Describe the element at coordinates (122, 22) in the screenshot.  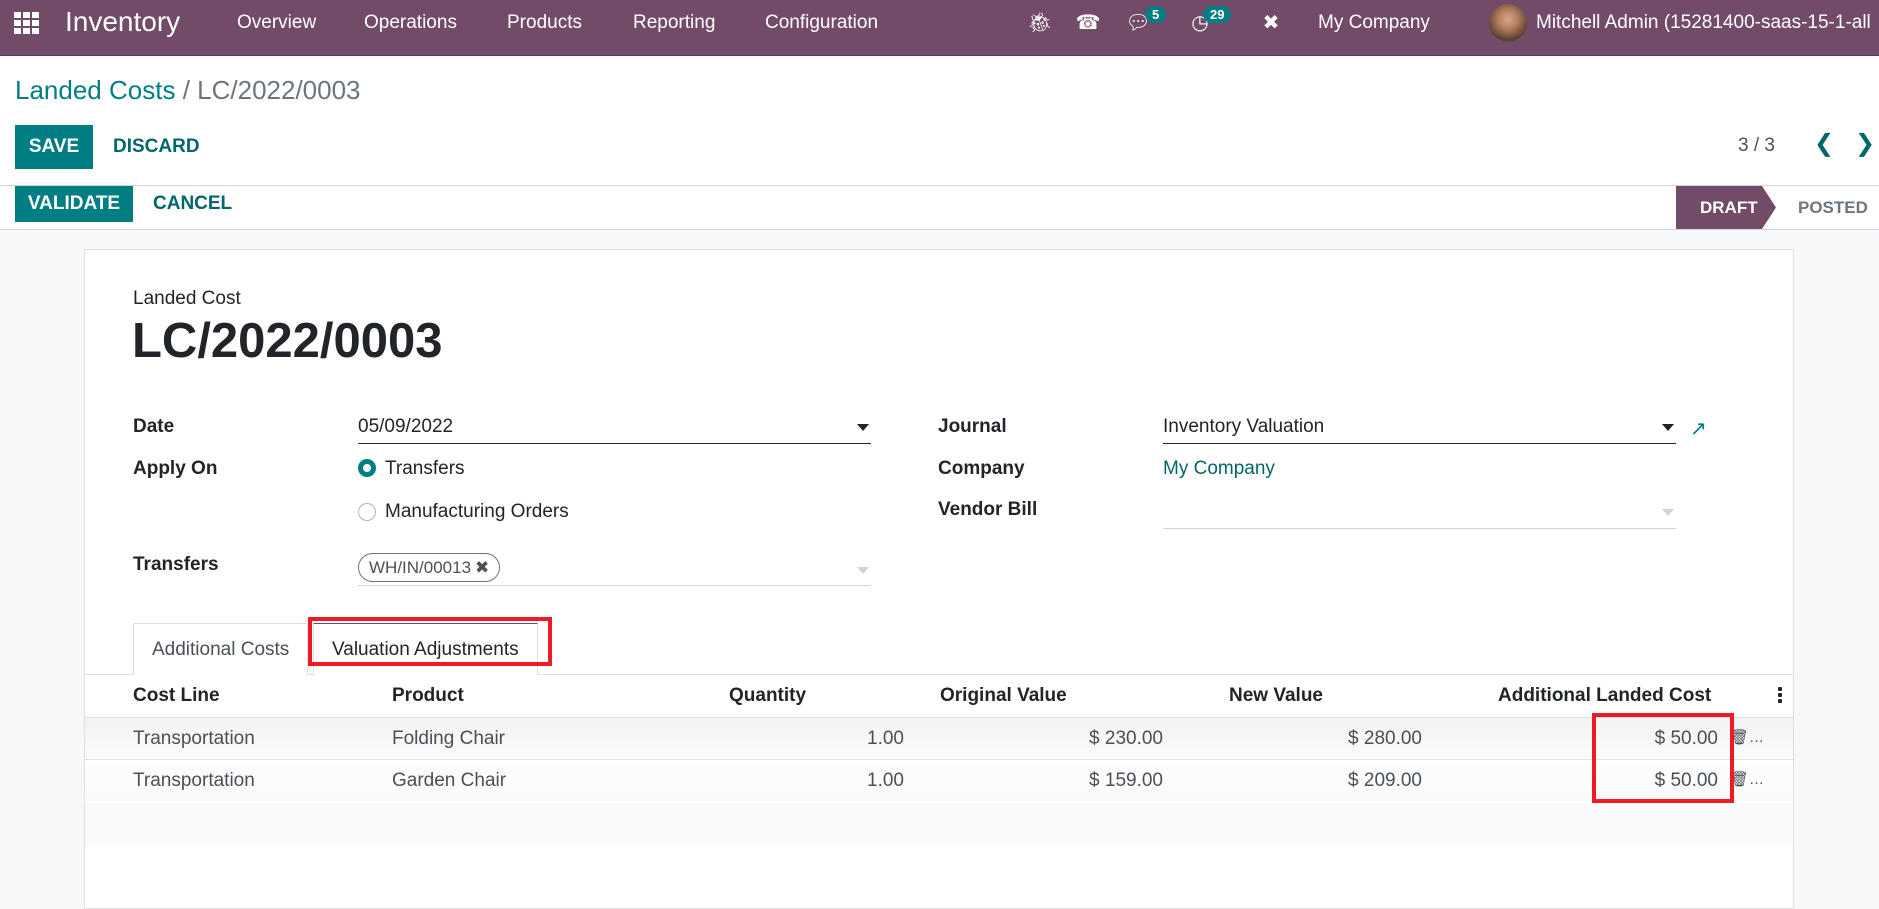
I see `app-name: Inventory` at that location.